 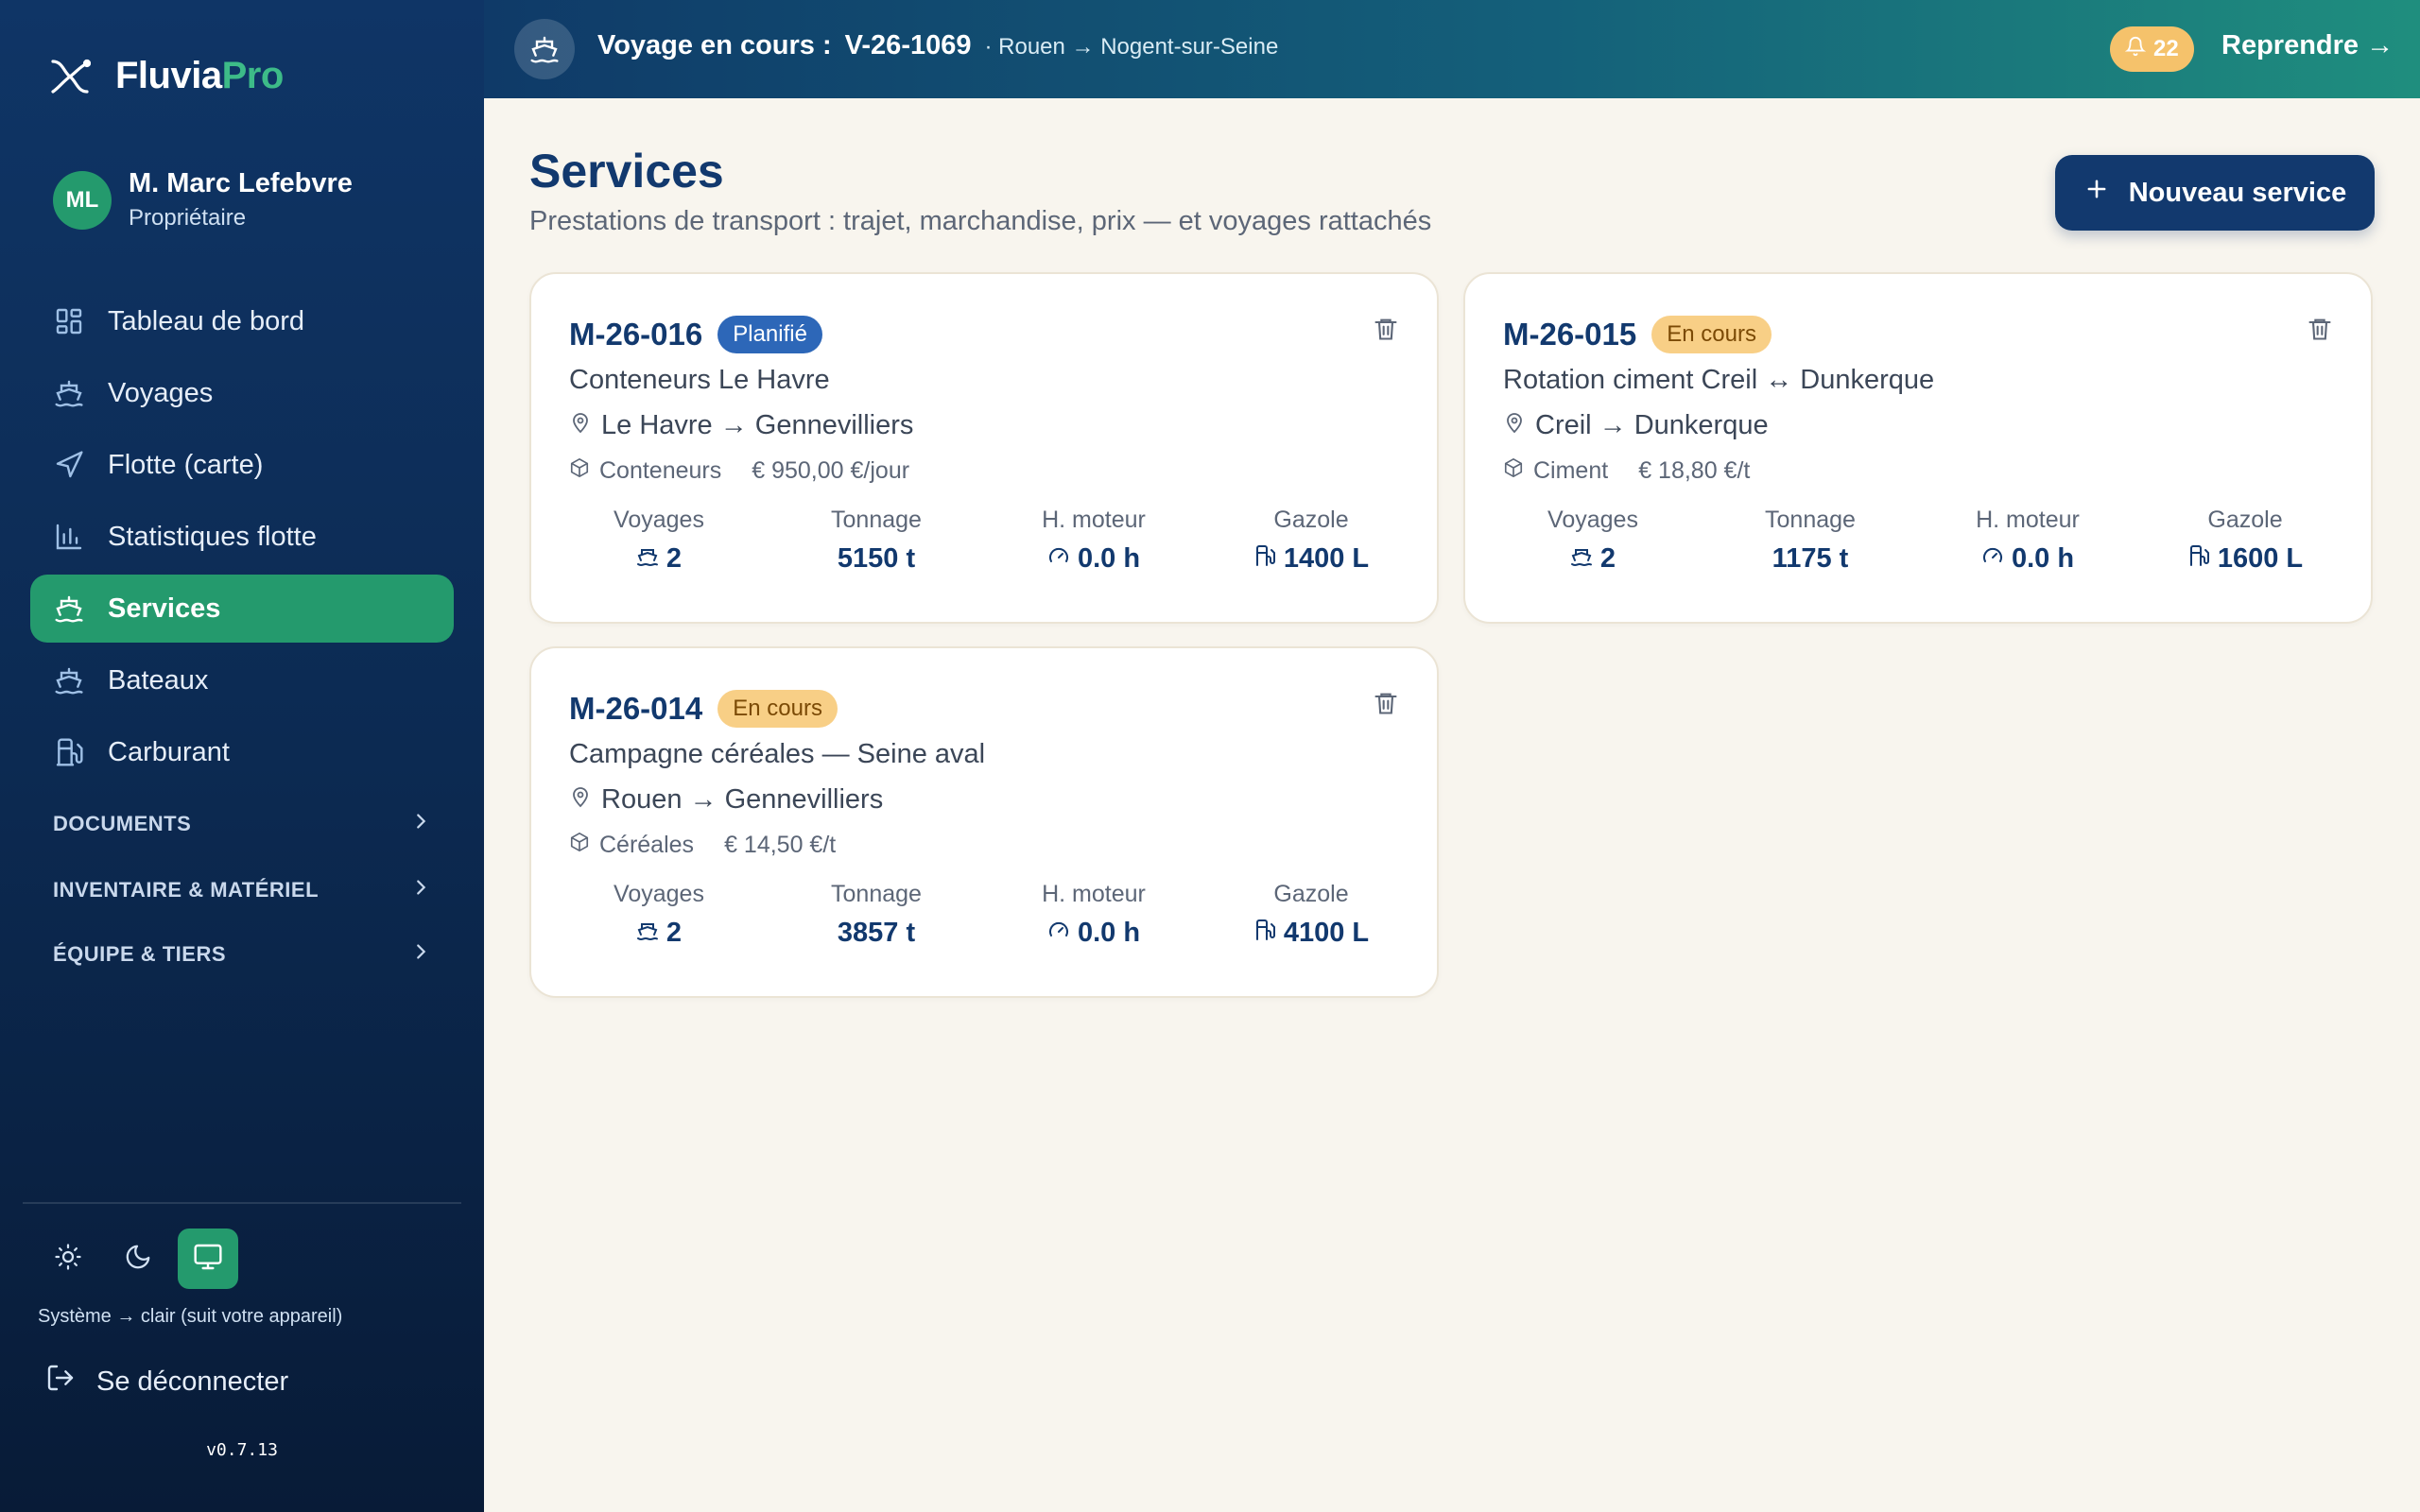 What do you see at coordinates (158, 680) in the screenshot?
I see `sidebar-item-label: Bateaux` at bounding box center [158, 680].